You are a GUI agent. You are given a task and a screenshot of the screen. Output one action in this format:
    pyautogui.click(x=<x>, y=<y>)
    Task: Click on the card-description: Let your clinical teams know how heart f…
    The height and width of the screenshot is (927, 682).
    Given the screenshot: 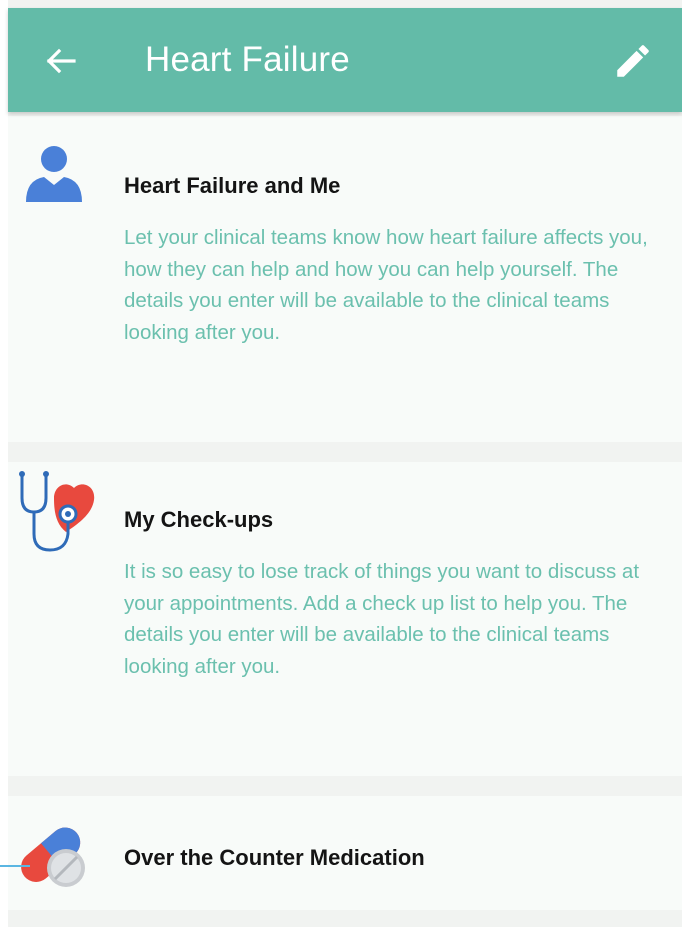 What is the action you would take?
    pyautogui.click(x=386, y=285)
    